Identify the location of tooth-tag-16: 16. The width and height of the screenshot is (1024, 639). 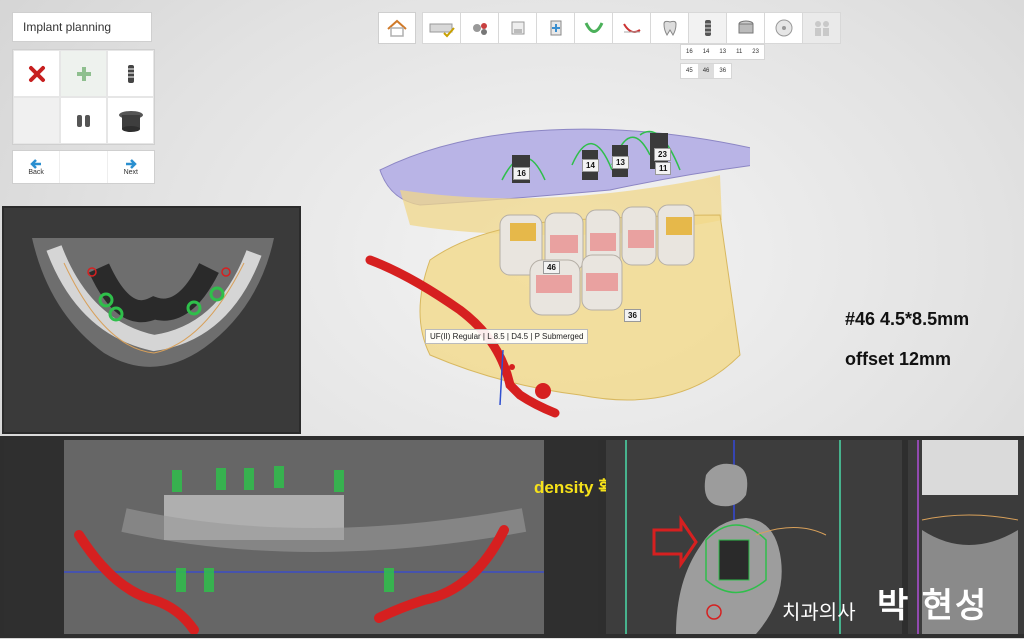
(521, 173).